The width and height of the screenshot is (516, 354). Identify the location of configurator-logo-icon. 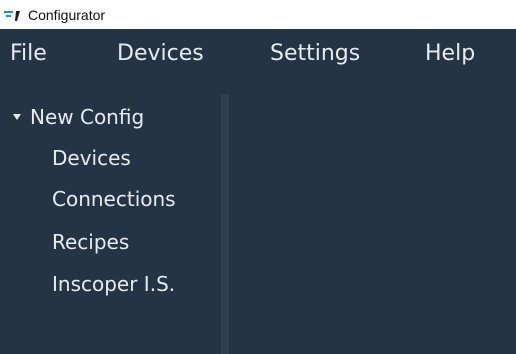
(13, 15).